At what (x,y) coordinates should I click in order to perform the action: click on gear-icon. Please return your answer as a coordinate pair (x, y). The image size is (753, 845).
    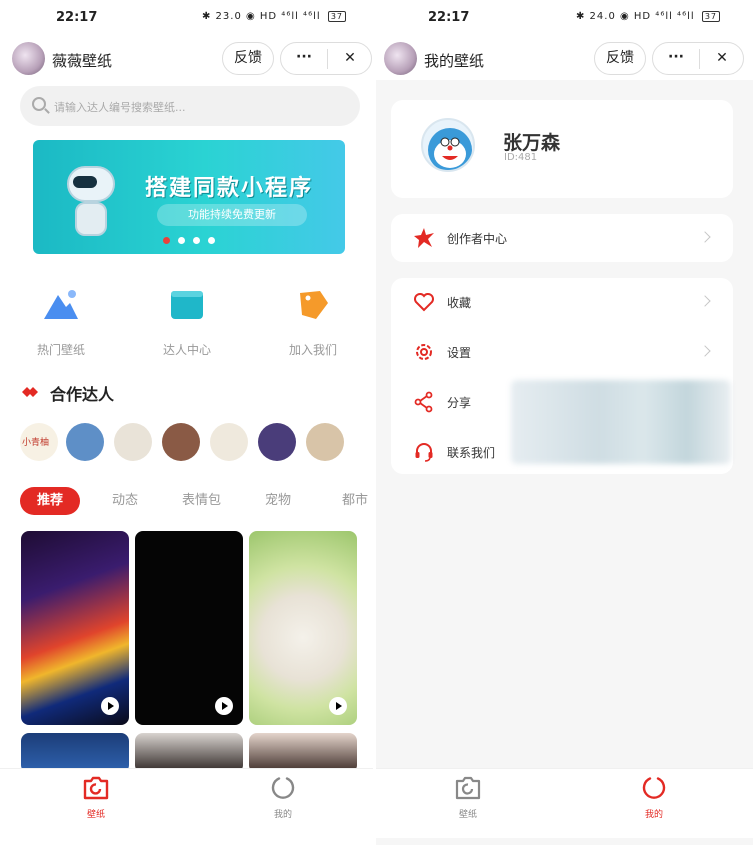
    Looking at the image, I should click on (424, 352).